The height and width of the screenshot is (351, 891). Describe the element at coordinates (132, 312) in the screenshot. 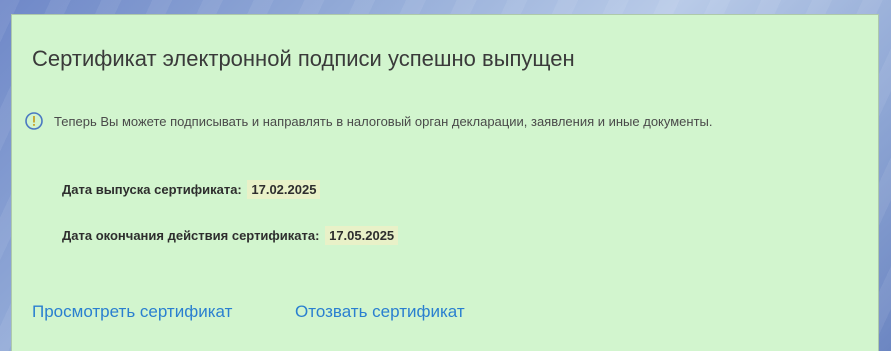

I see `view-certificate-link: Просмотреть сертификат` at that location.